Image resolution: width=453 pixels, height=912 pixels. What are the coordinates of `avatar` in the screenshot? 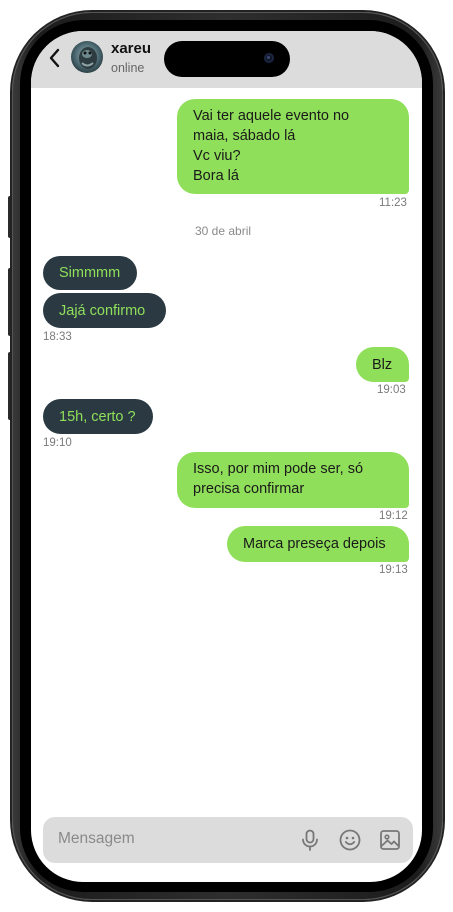 It's located at (87, 57).